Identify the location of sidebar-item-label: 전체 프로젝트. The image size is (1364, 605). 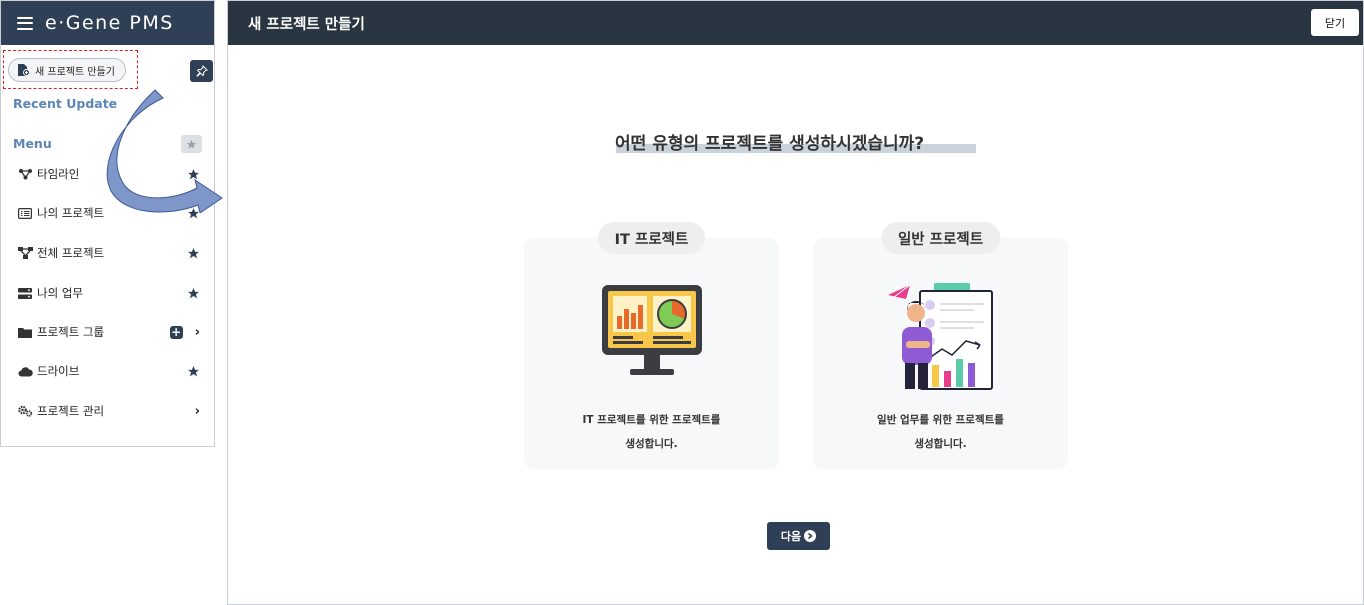
(71, 253).